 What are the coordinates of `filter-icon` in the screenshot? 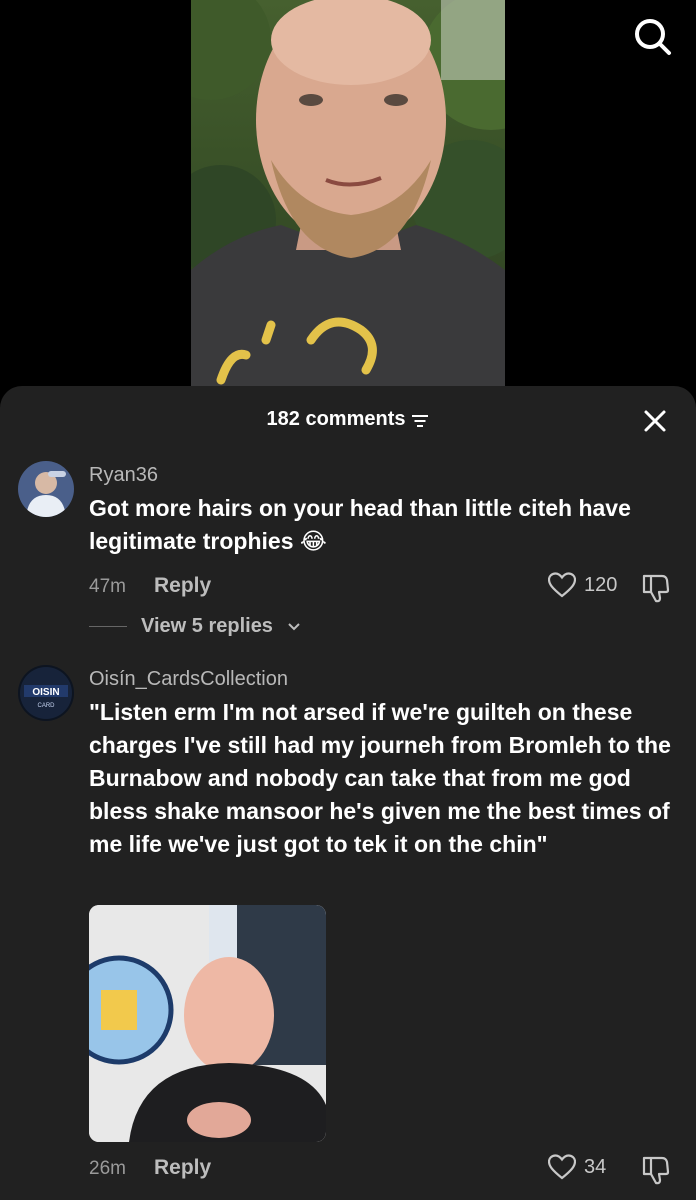 It's located at (420, 420).